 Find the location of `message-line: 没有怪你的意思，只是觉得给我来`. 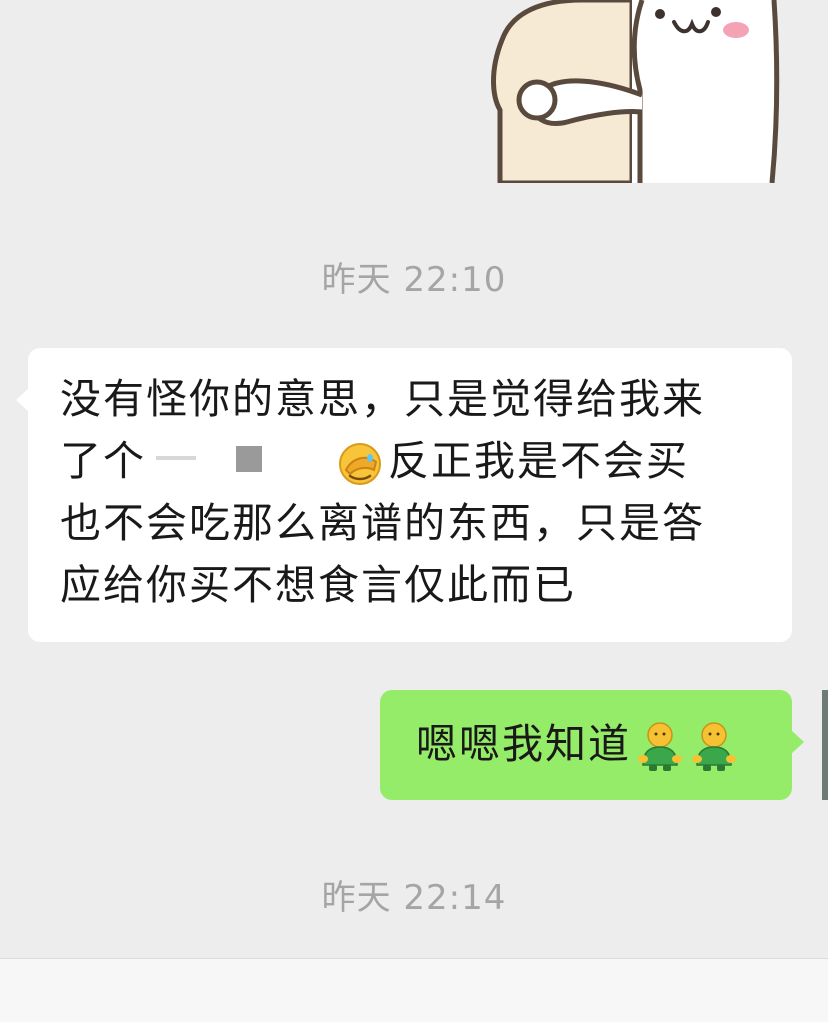

message-line: 没有怪你的意思，只是觉得给我来 is located at coordinates (382, 399).